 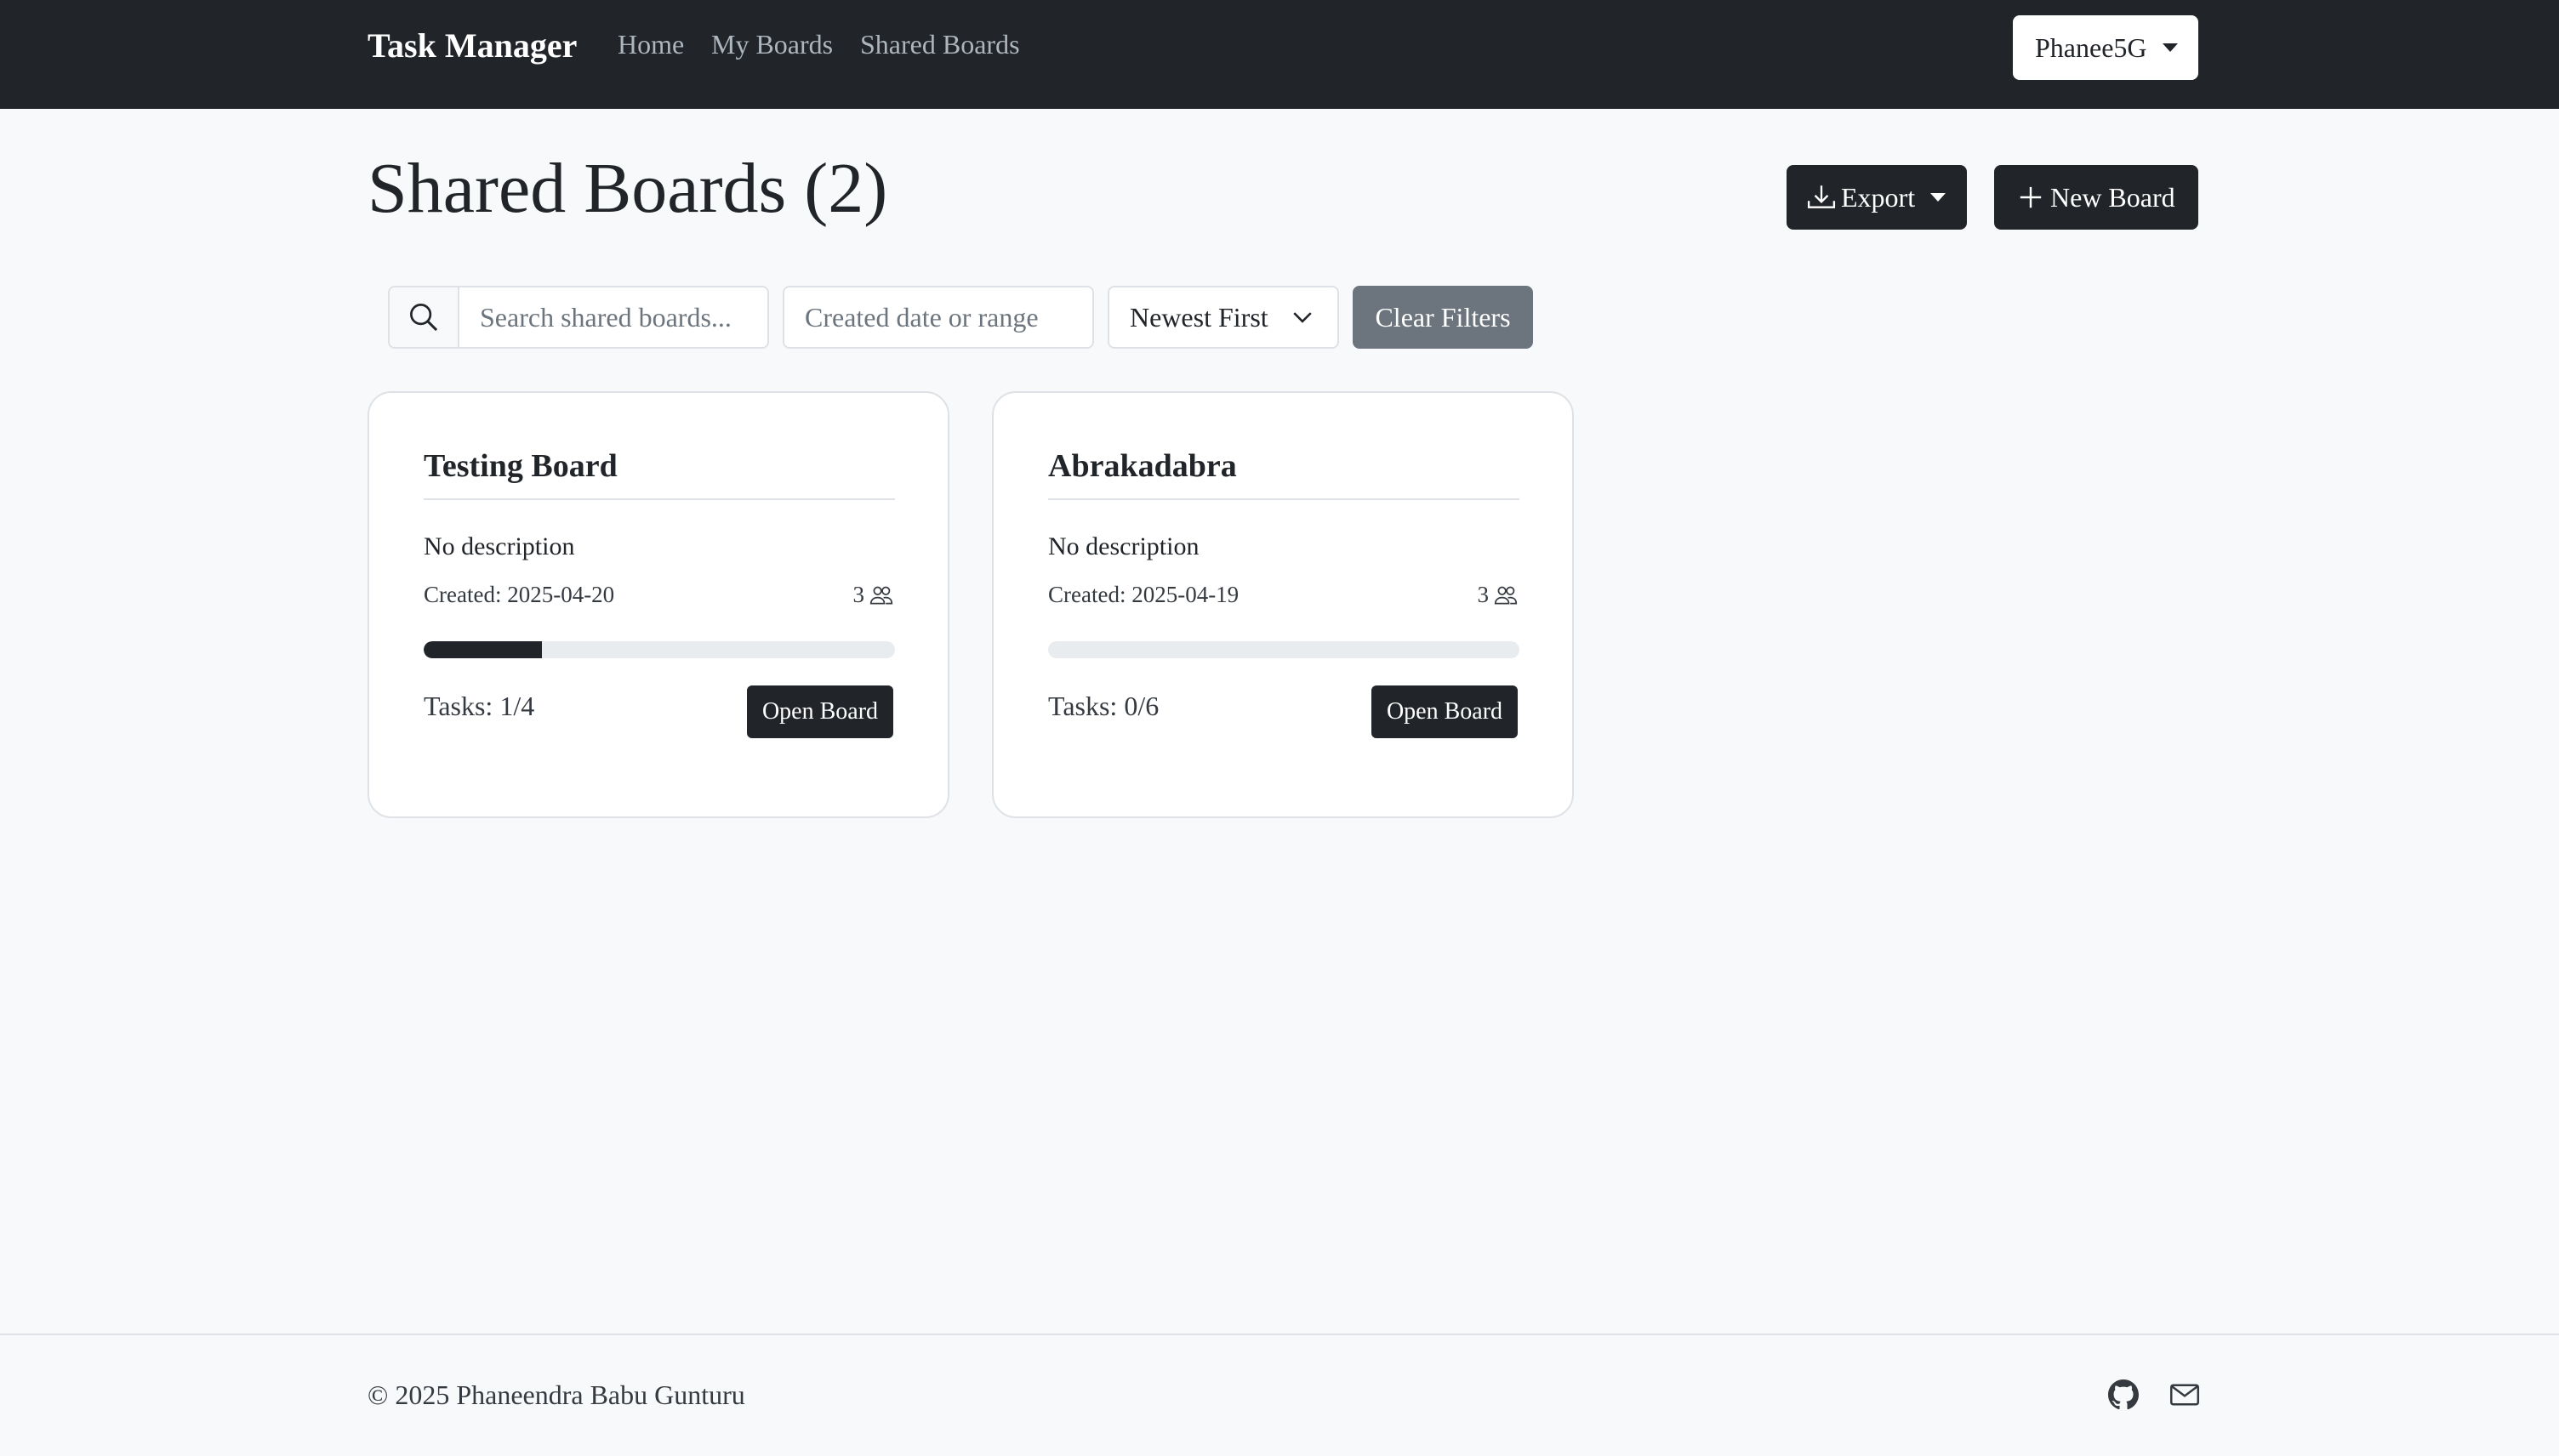 I want to click on sort-select: Newest First, so click(x=1223, y=317).